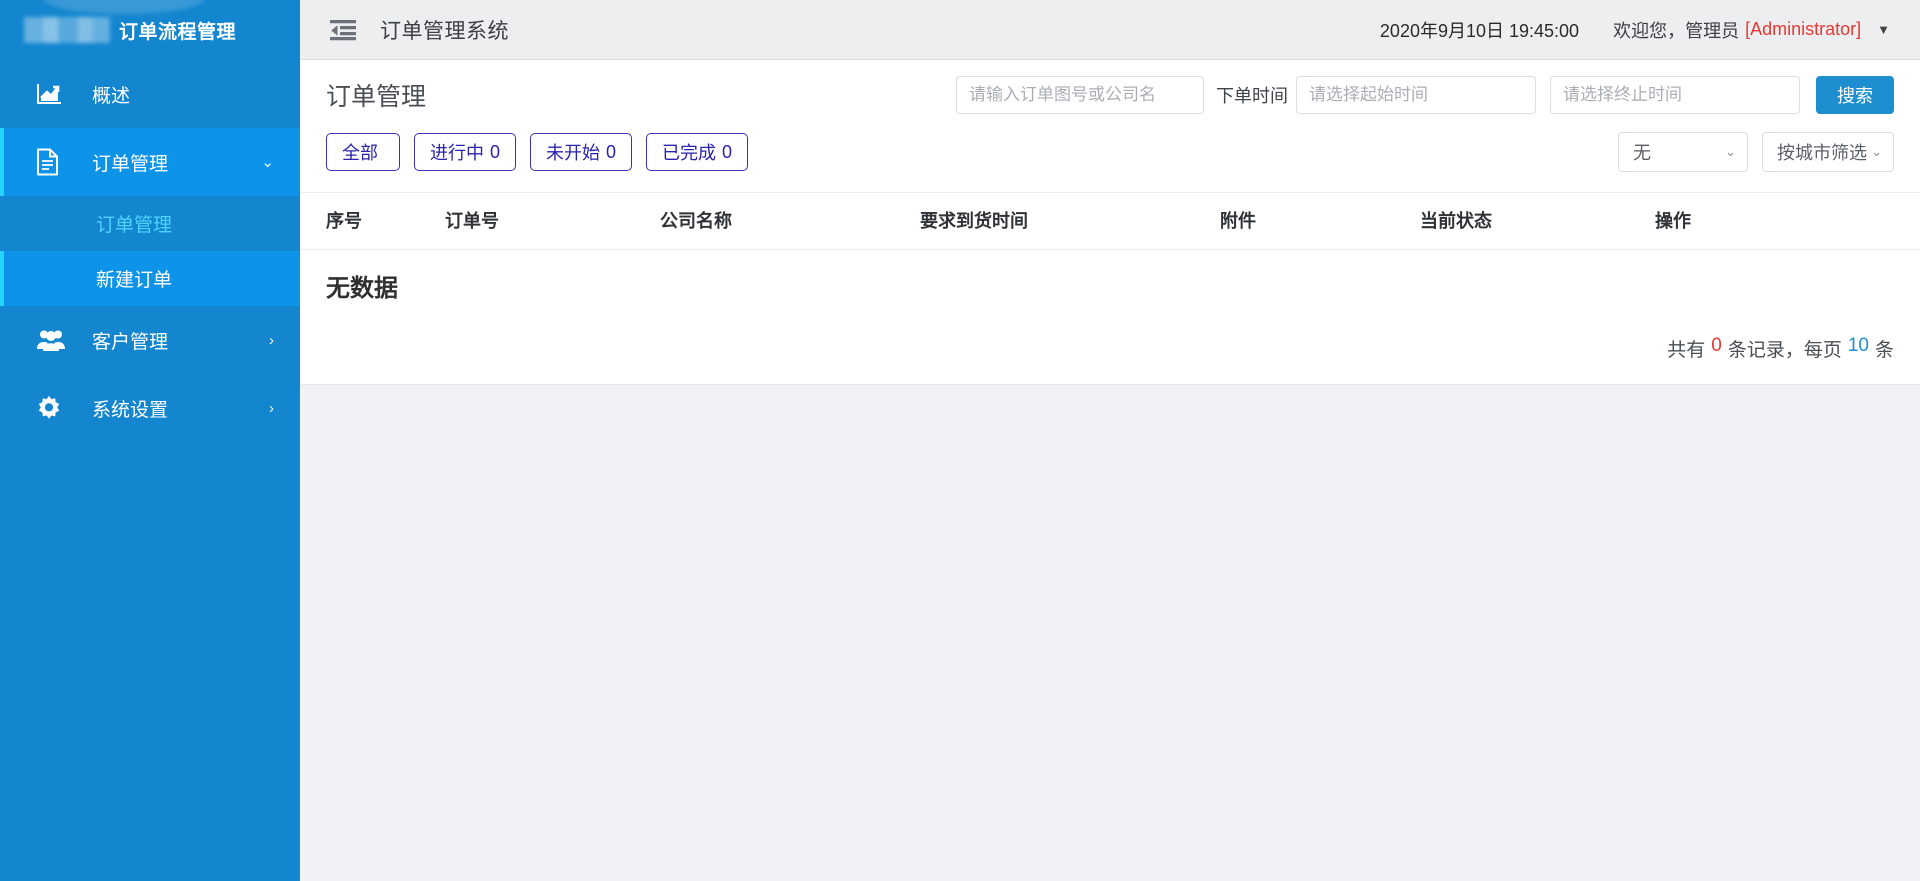 The height and width of the screenshot is (881, 1920). Describe the element at coordinates (111, 96) in the screenshot. I see `sidebar-item-label: 概述` at that location.